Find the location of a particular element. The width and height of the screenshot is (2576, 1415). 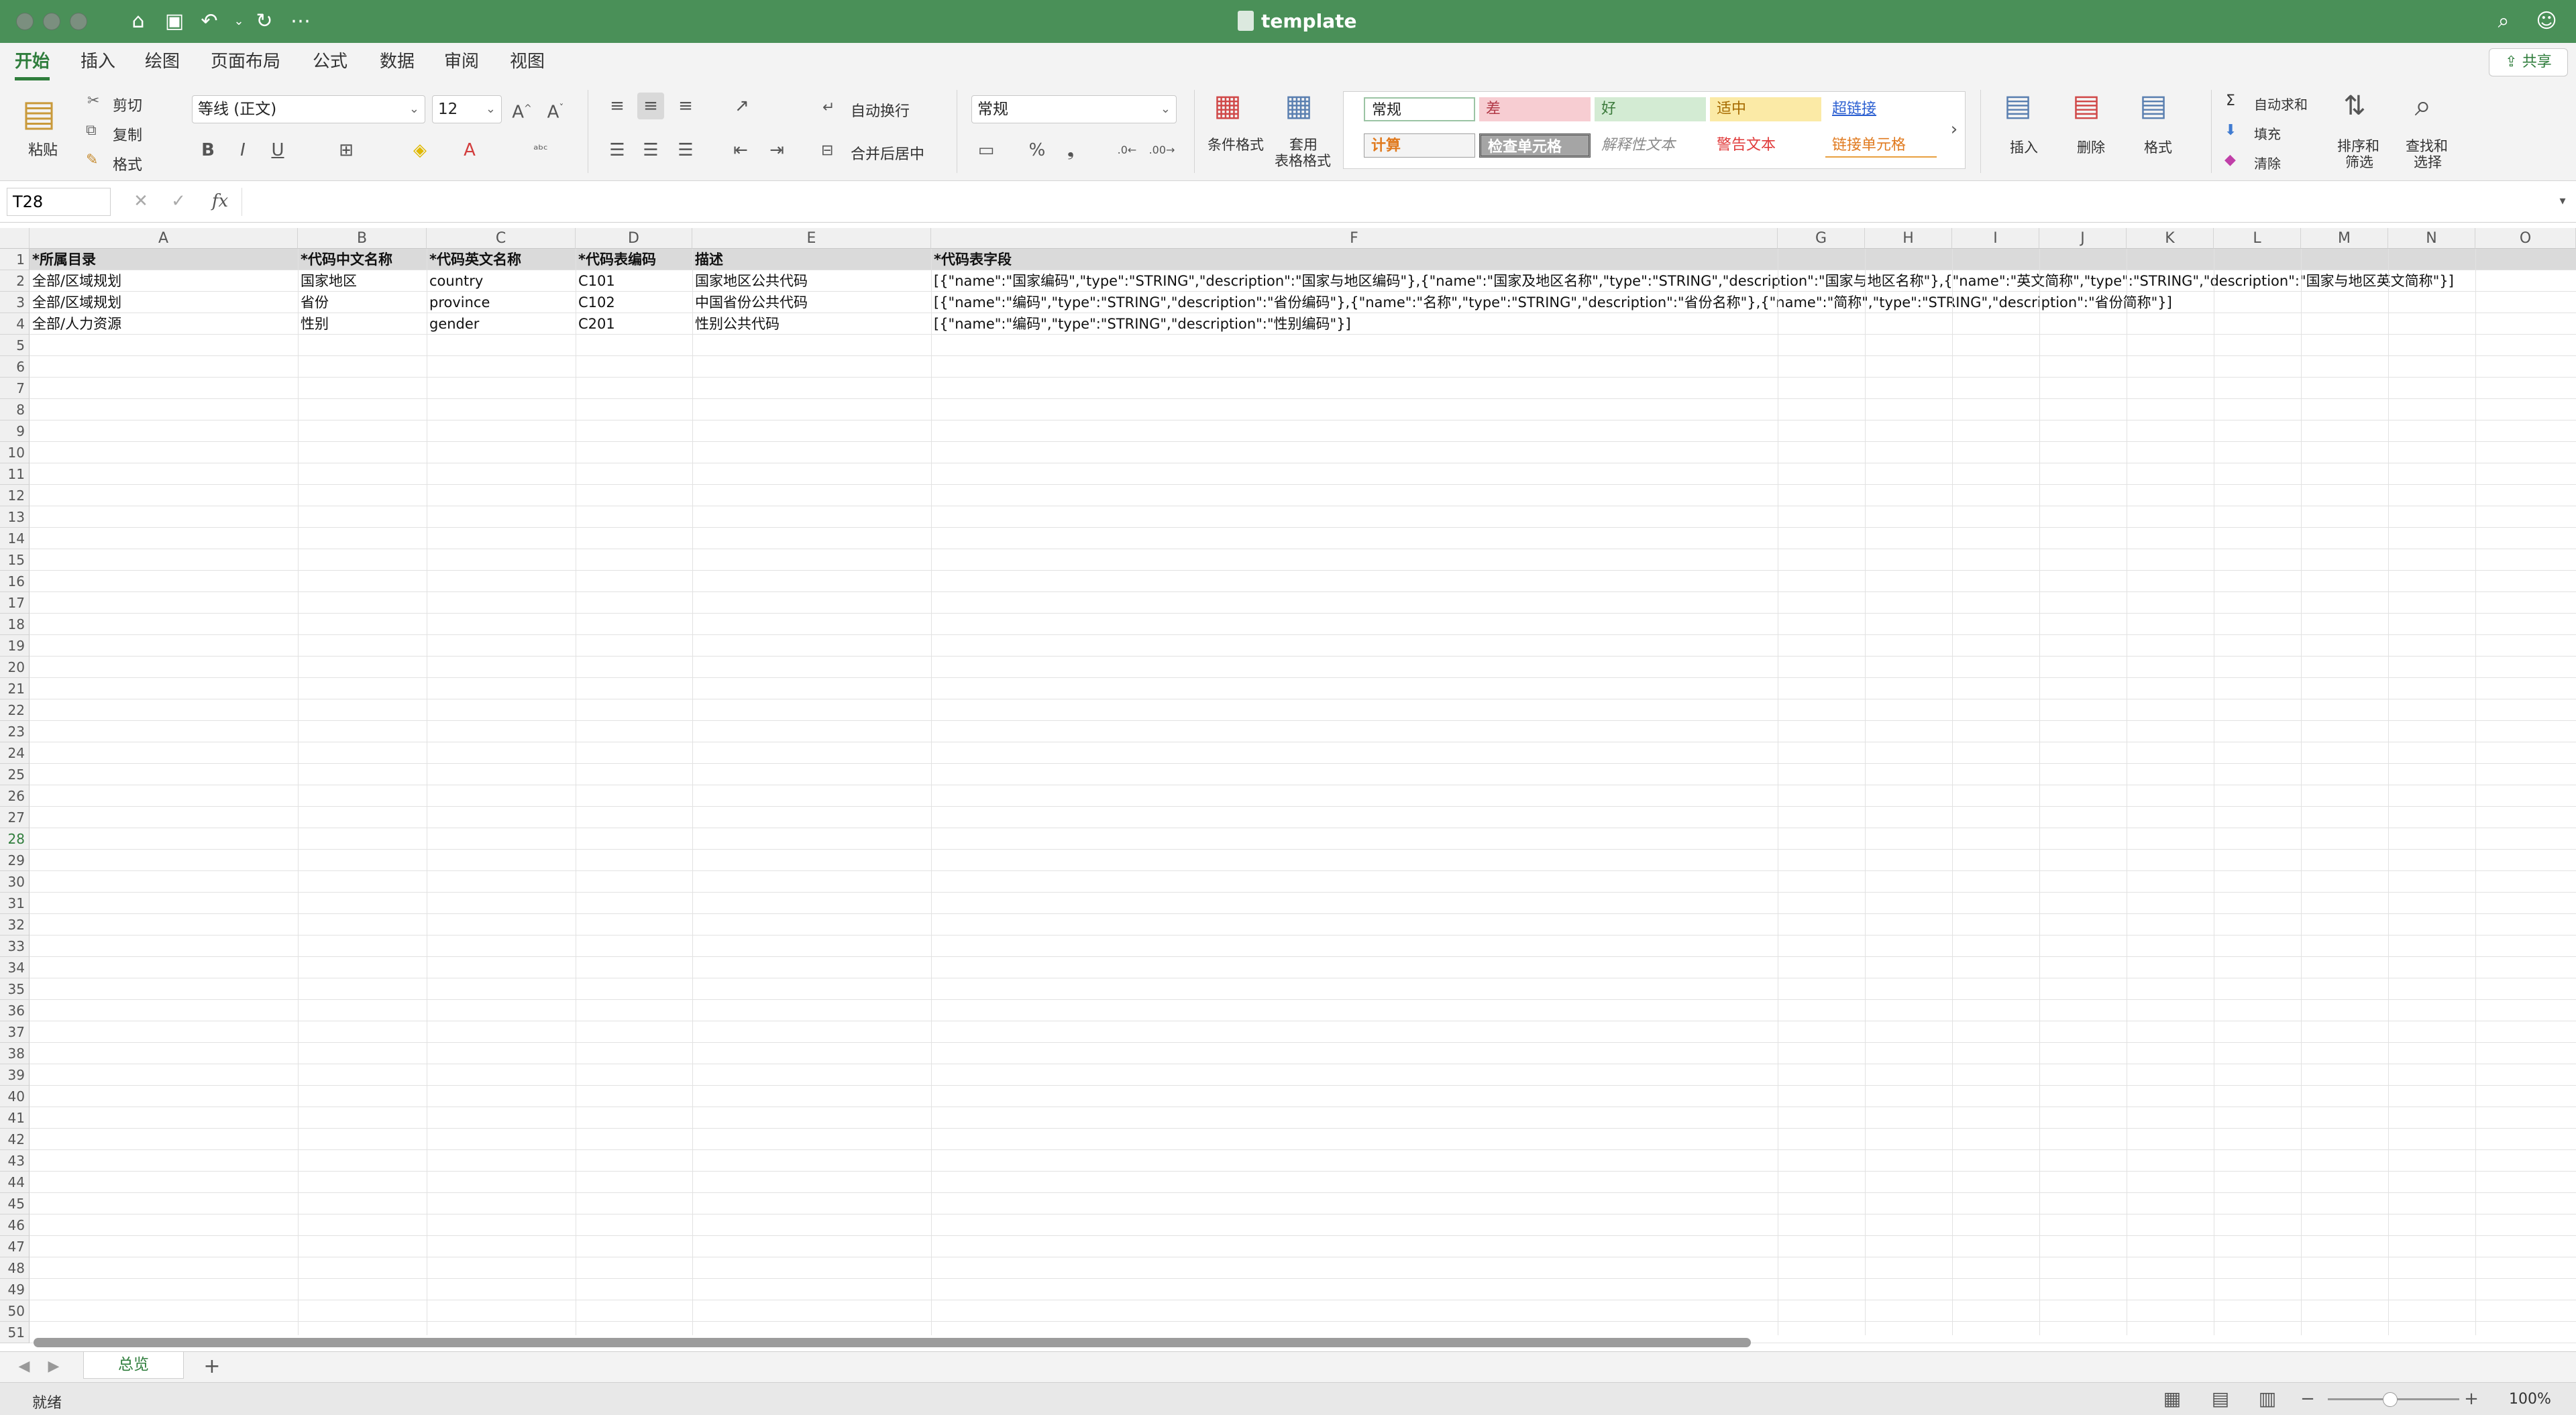

next-sheet-icon: ▶ is located at coordinates (53, 1366).